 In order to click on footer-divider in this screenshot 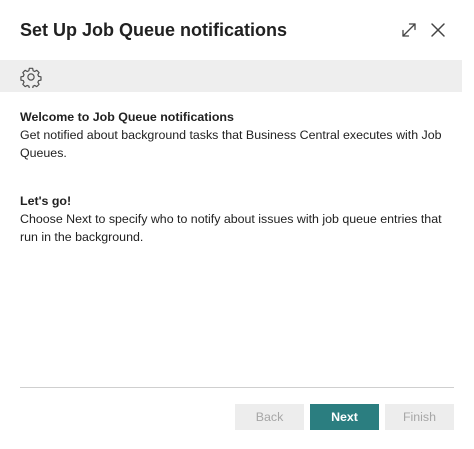, I will do `click(237, 387)`.